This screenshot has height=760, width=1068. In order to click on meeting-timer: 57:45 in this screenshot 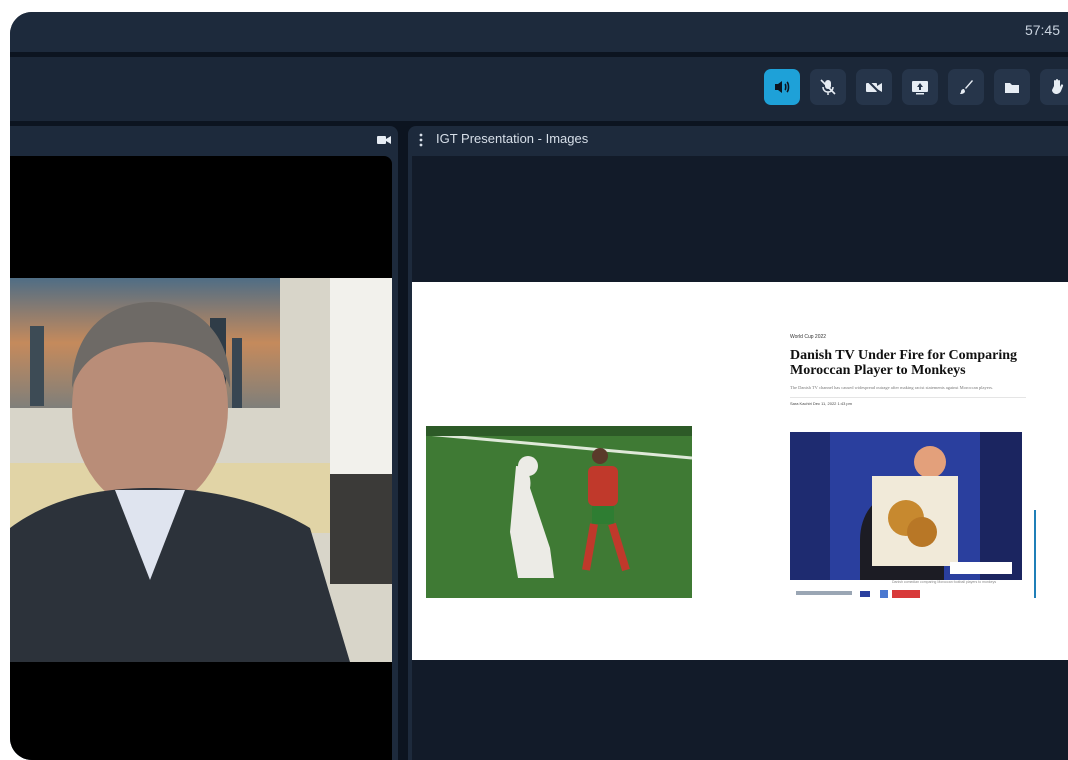, I will do `click(1042, 30)`.